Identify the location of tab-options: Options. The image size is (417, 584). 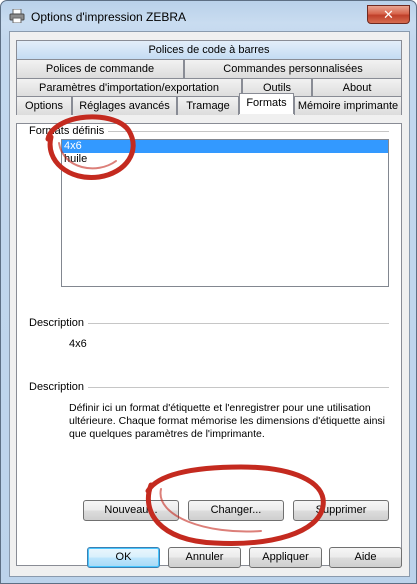
(44, 105).